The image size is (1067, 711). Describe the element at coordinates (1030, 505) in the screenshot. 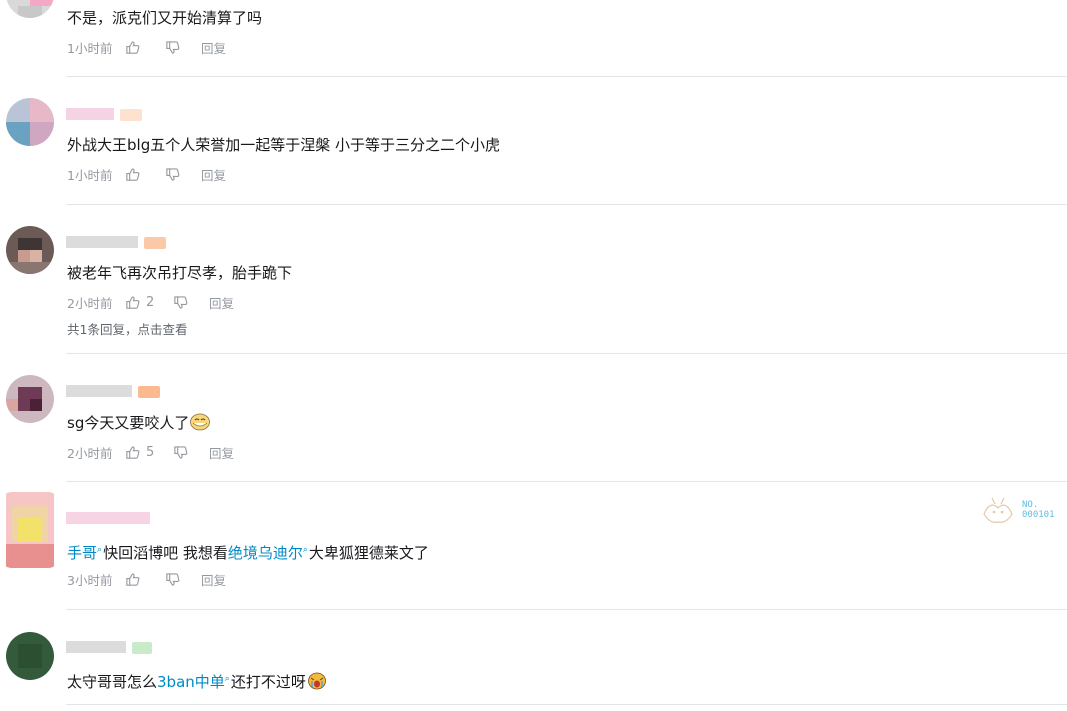

I see `fan-badge-line1: NO.` at that location.